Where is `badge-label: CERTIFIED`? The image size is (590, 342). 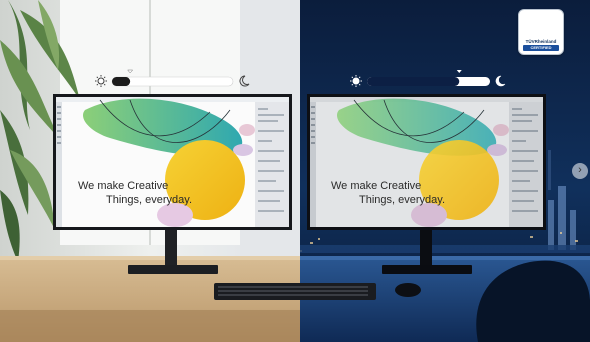
badge-label: CERTIFIED is located at coordinates (541, 48).